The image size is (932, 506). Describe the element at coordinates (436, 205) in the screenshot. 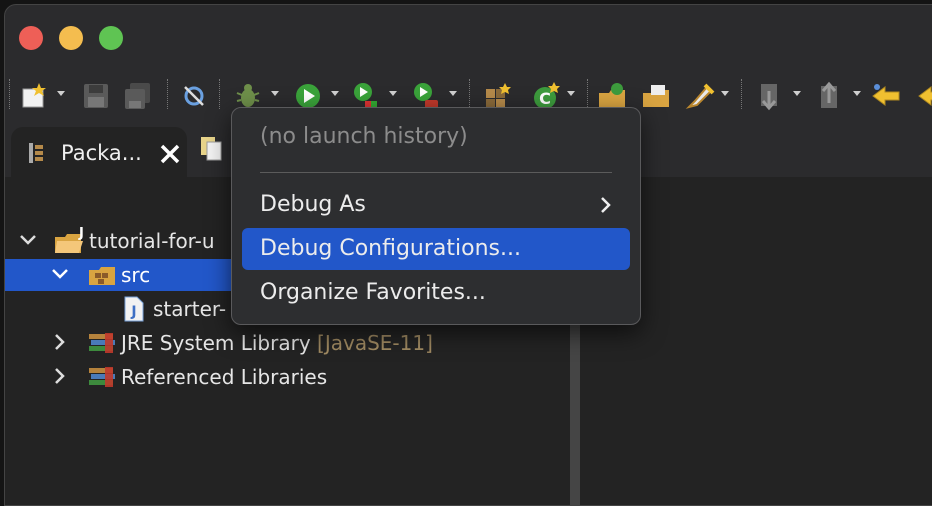

I see `menu-item-debug-as: Debug As` at that location.